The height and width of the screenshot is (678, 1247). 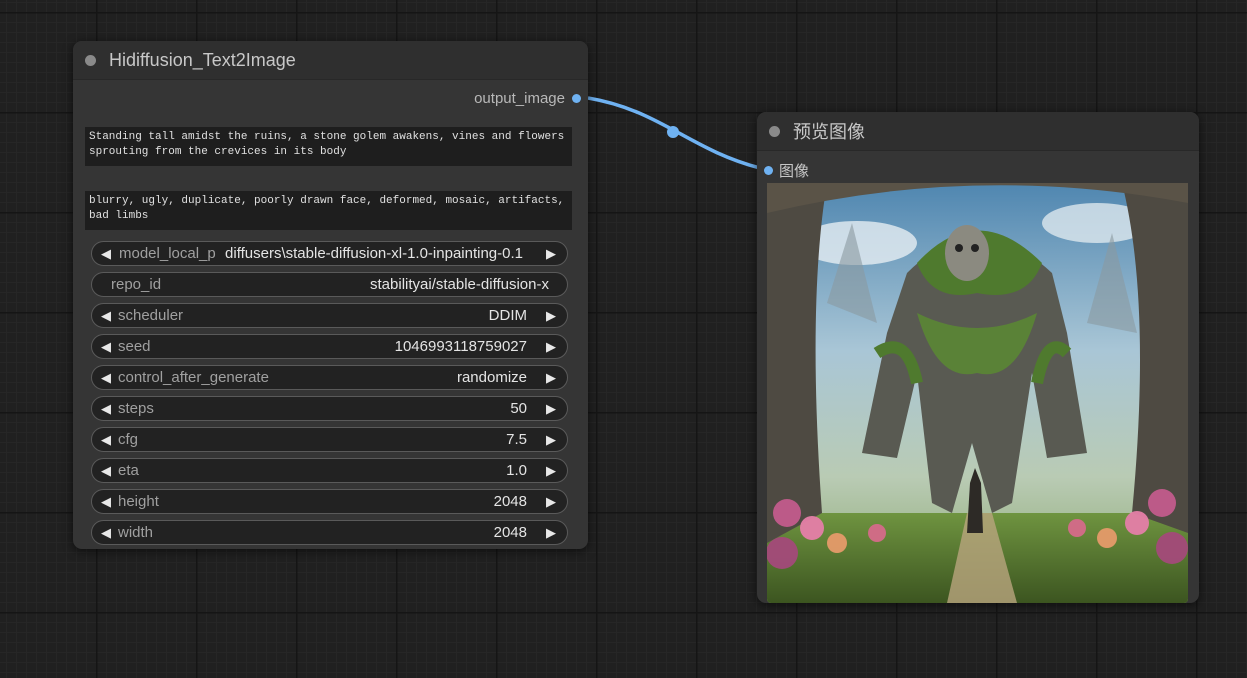 What do you see at coordinates (329, 470) in the screenshot?
I see `widget-eta: ◀ eta 1.0 ▶` at bounding box center [329, 470].